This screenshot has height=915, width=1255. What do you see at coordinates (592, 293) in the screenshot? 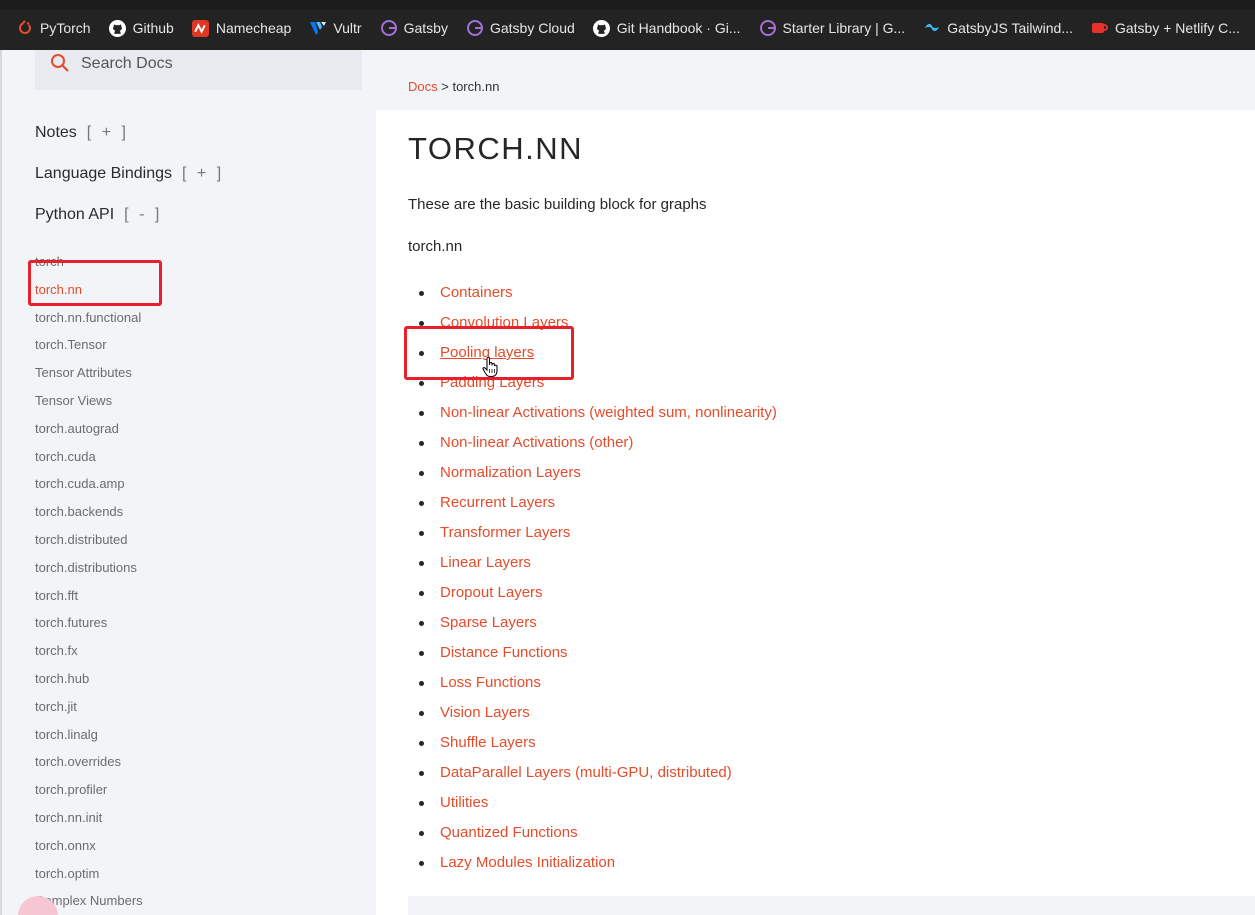
I see `link-containers: Containers` at bounding box center [592, 293].